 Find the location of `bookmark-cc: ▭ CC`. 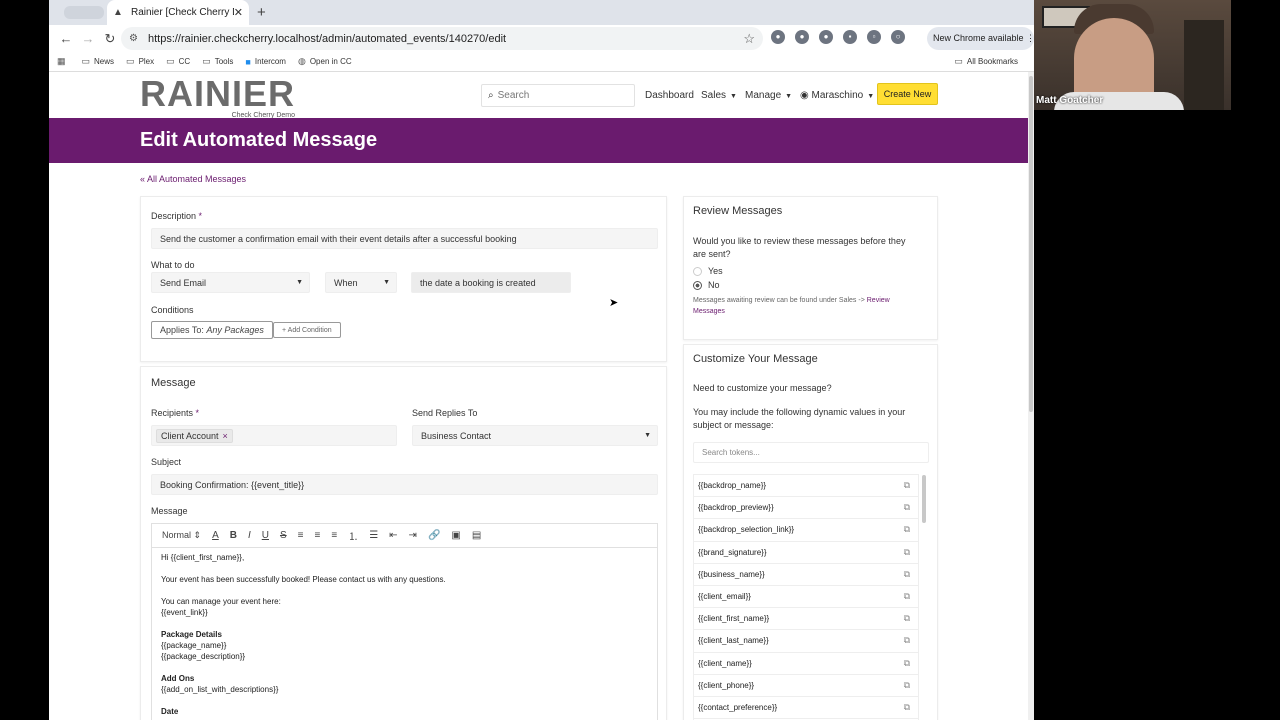

bookmark-cc: ▭ CC is located at coordinates (178, 61).